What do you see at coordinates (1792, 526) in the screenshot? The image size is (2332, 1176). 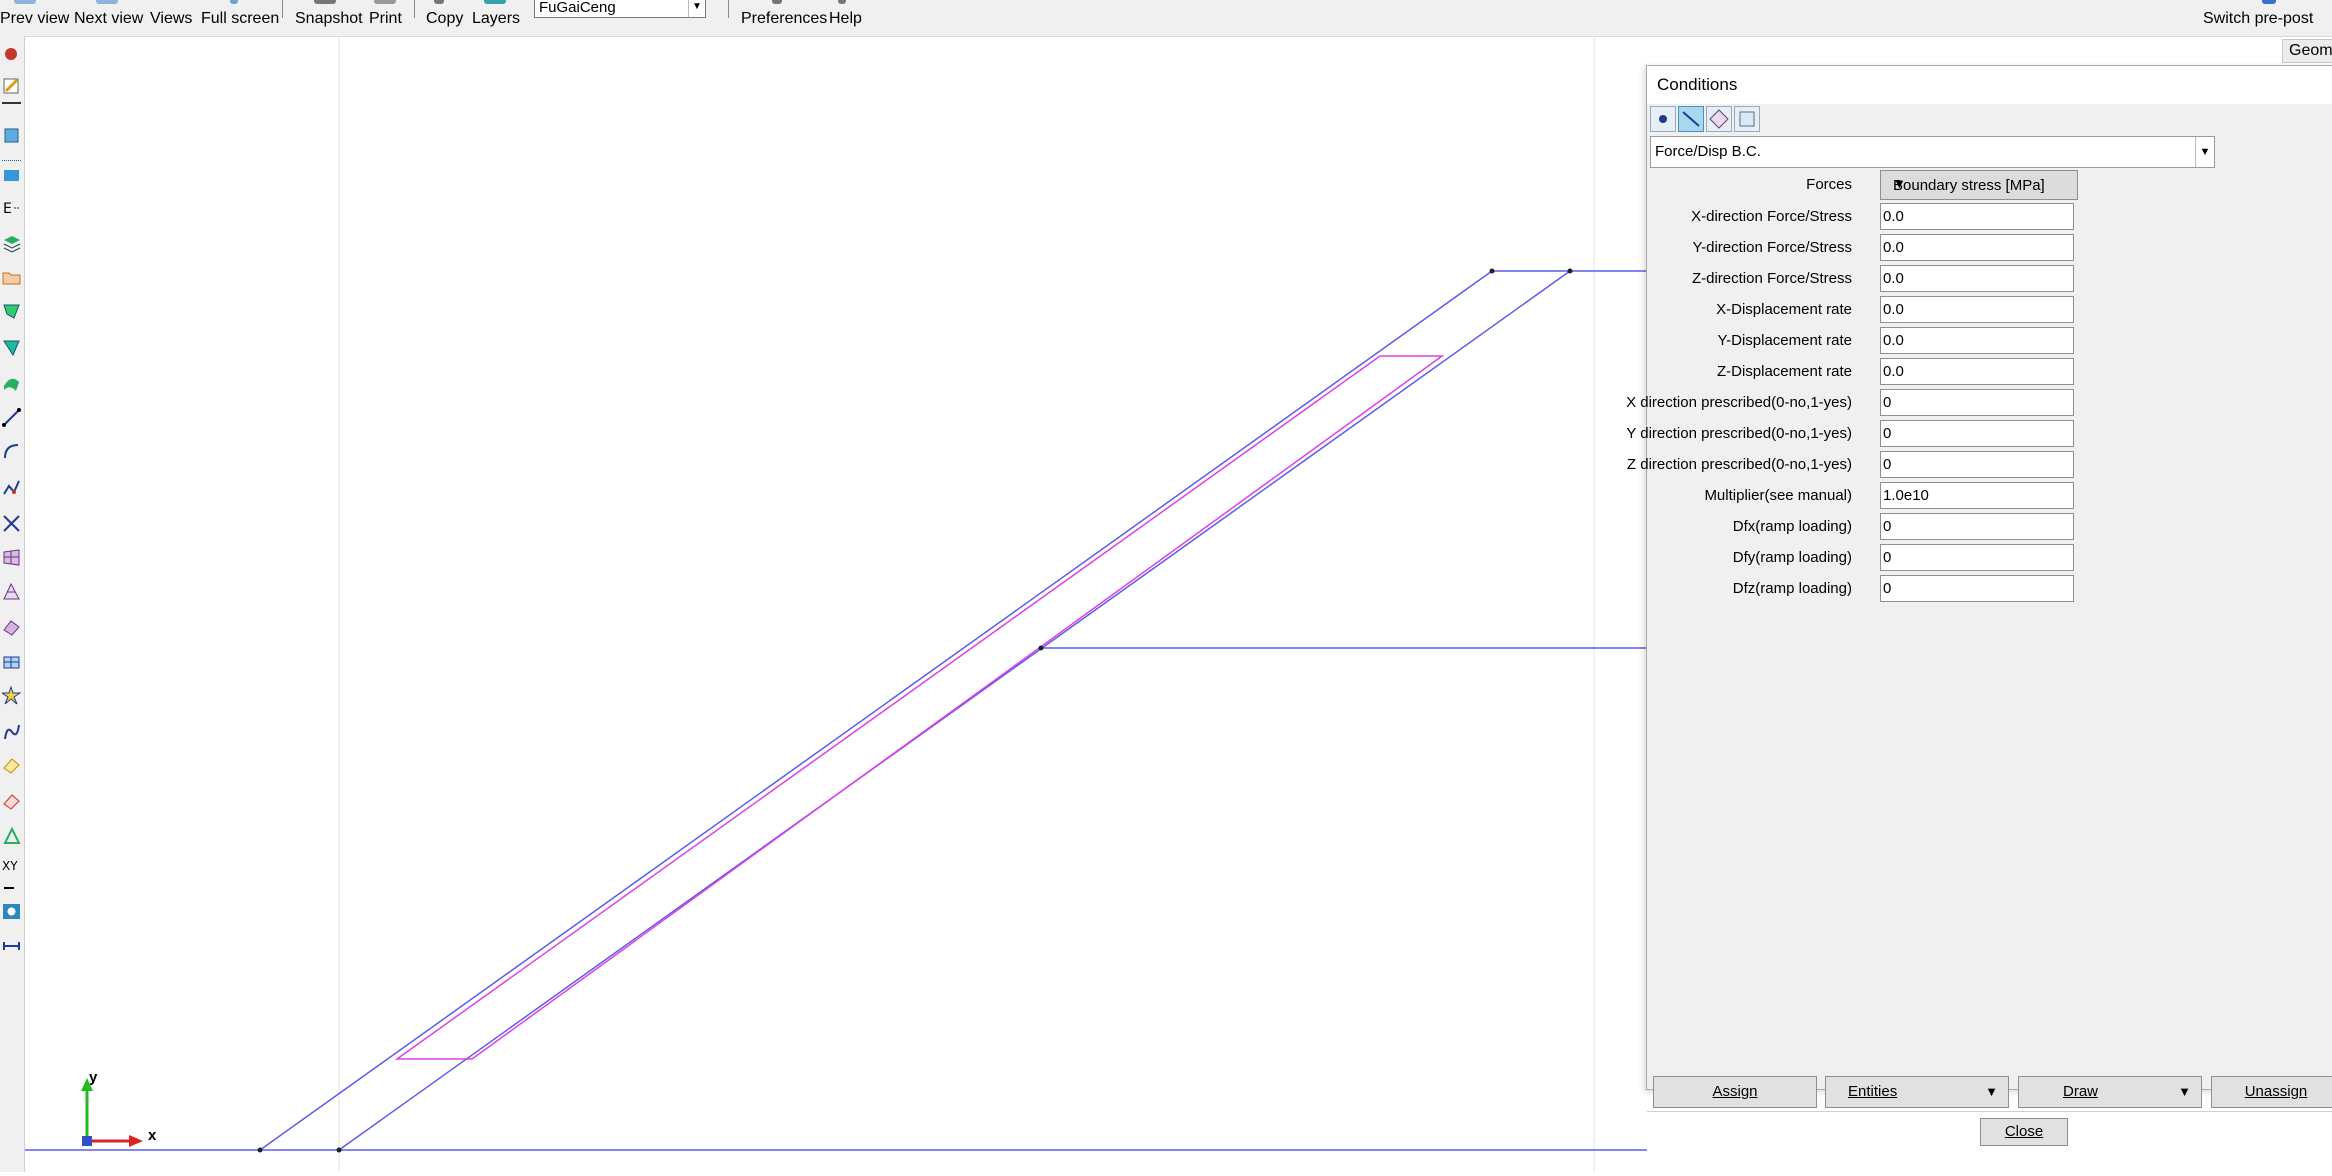 I see `field-label: Dfx(ramp loading)` at bounding box center [1792, 526].